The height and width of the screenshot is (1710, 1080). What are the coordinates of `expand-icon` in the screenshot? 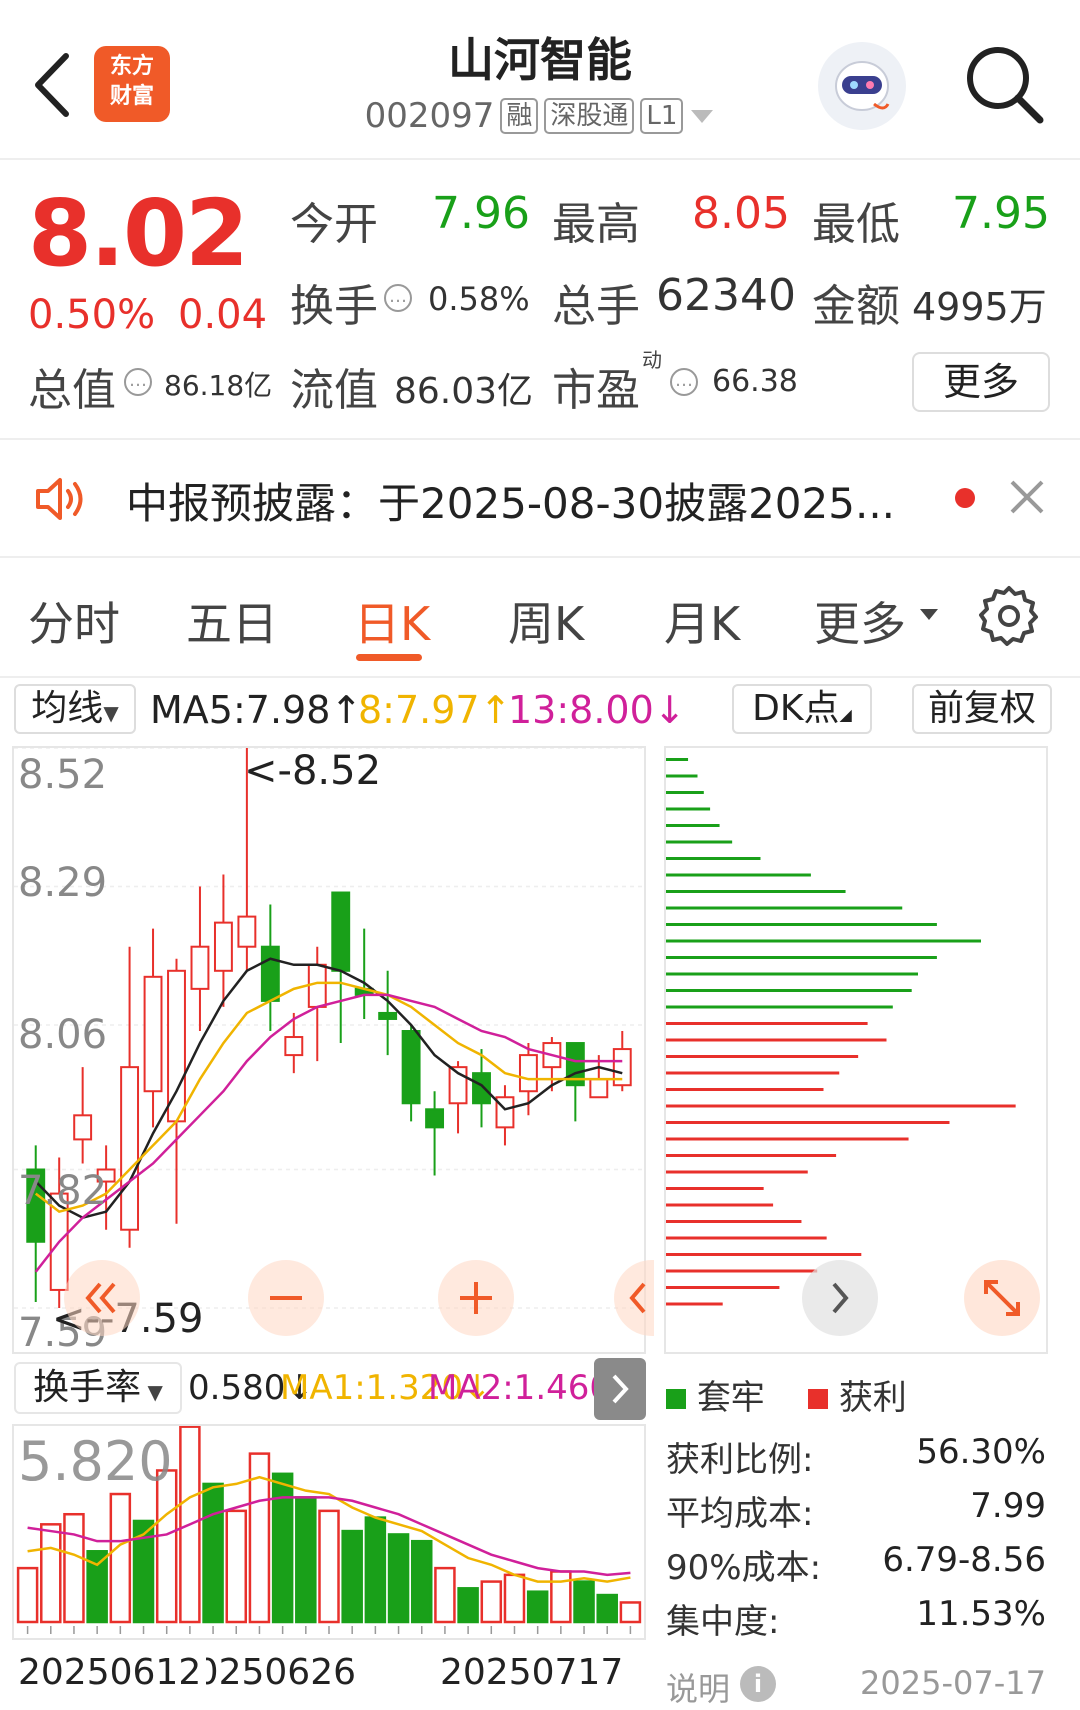 It's located at (1002, 1298).